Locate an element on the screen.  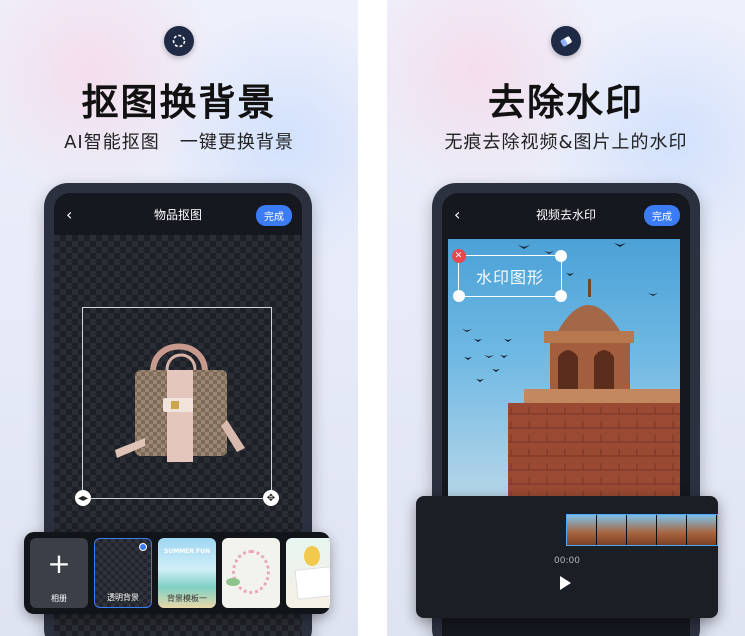
cutout-app-icon is located at coordinates (179, 41).